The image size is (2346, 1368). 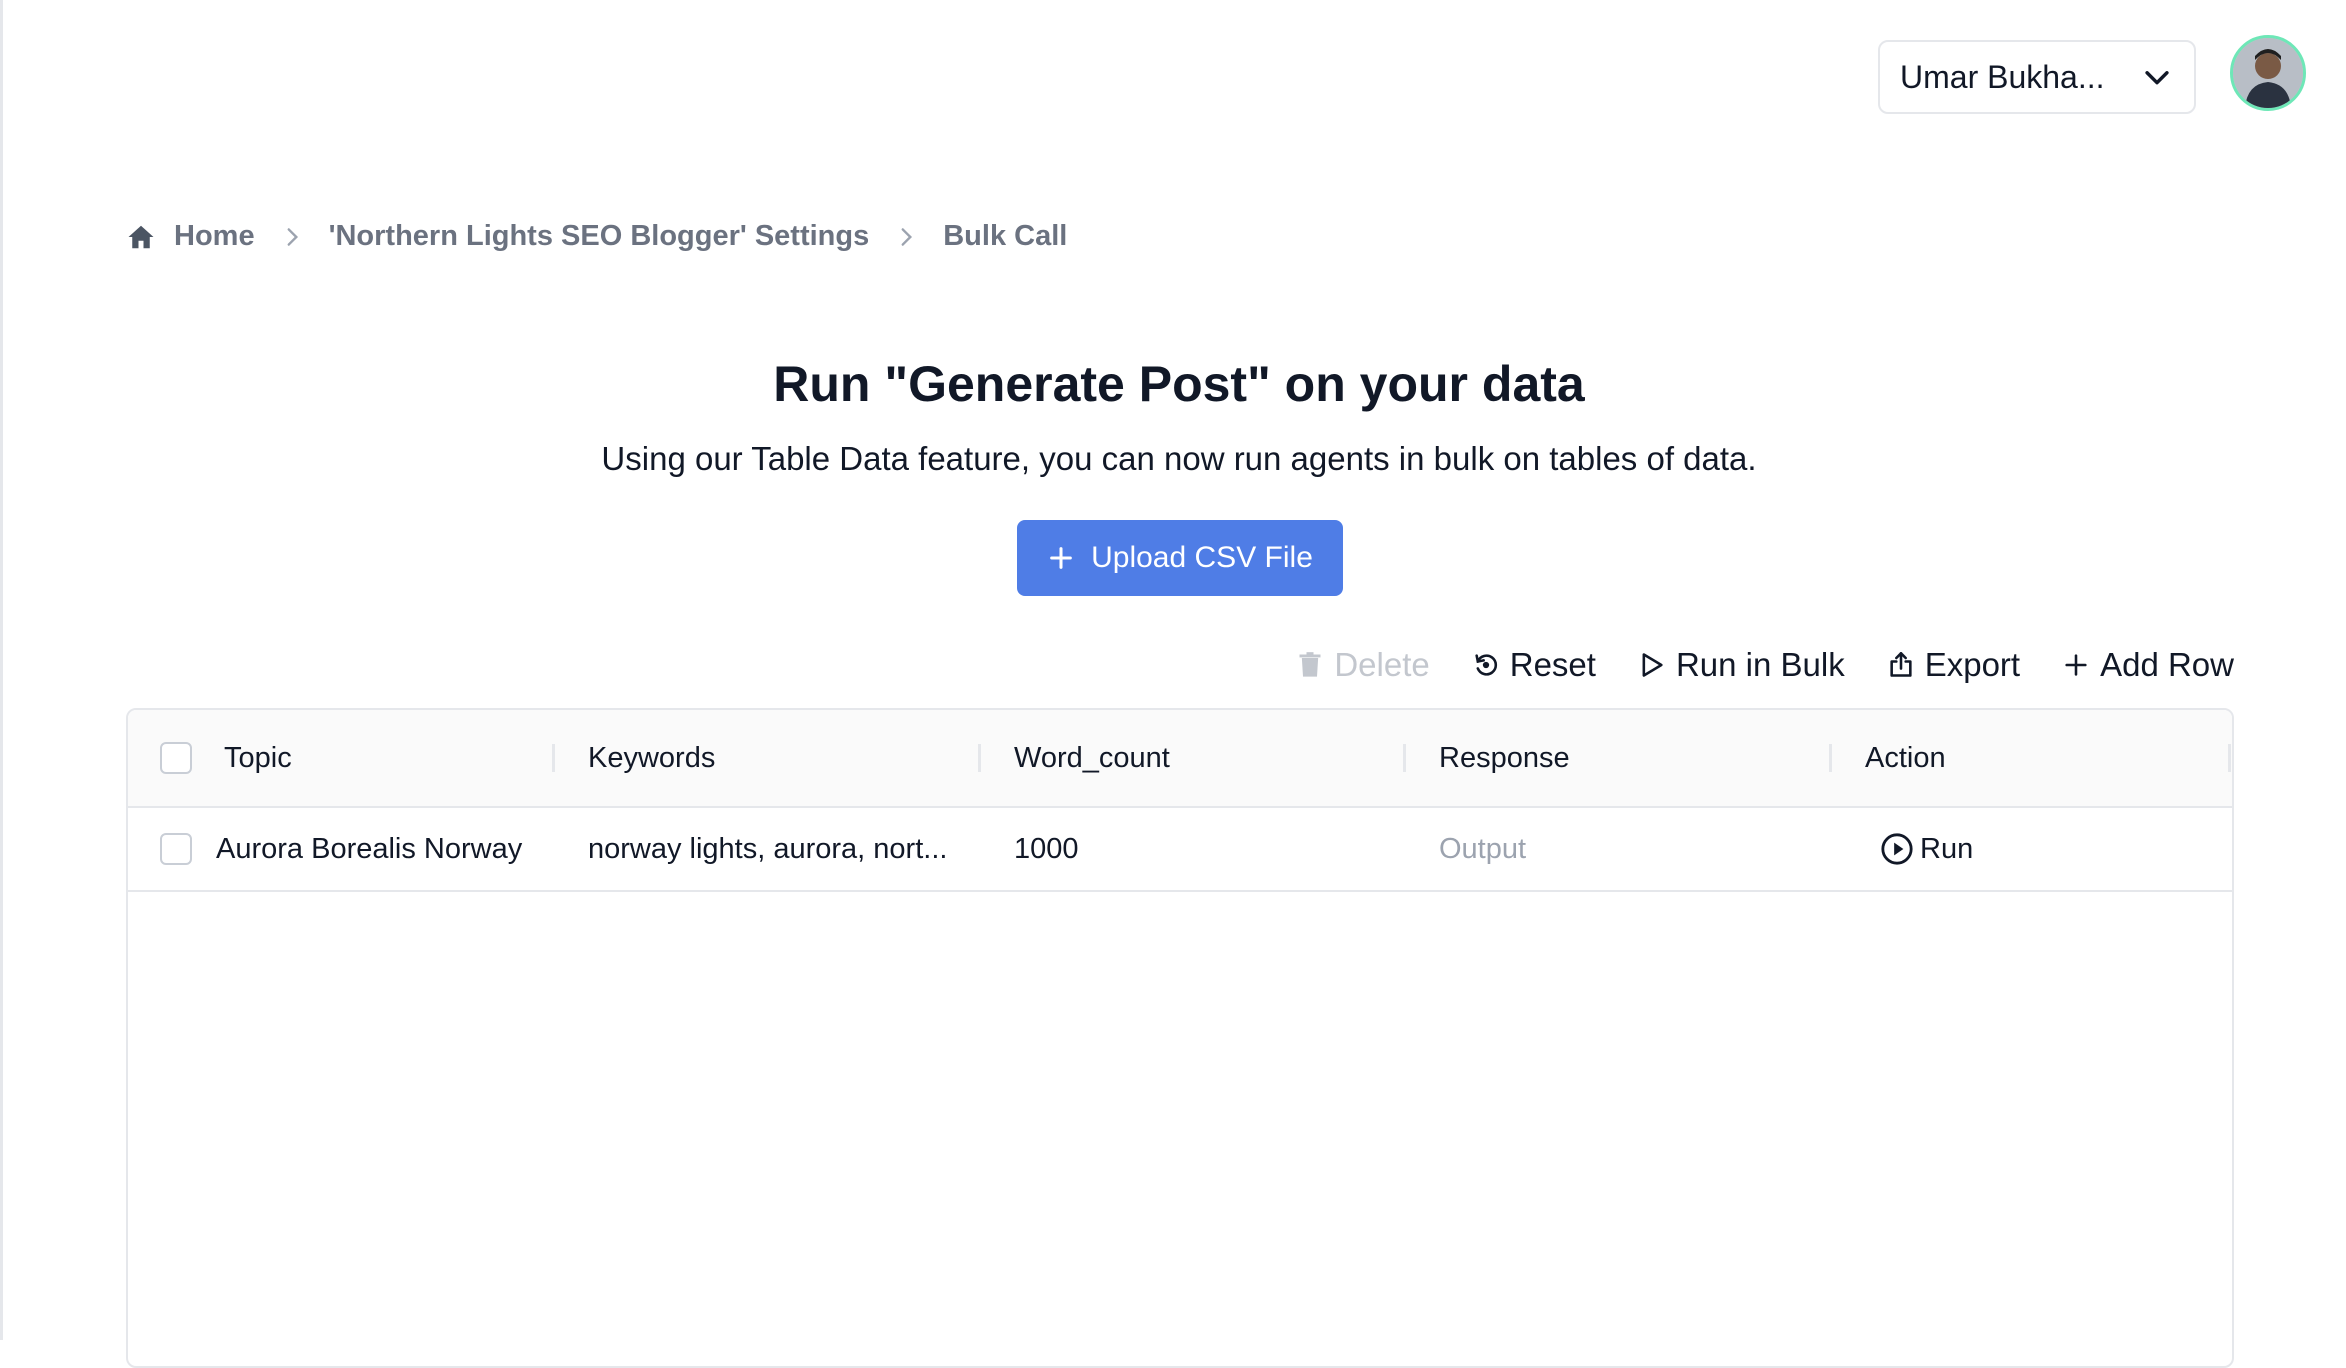 What do you see at coordinates (1483, 848) in the screenshot?
I see `cell-response: Output` at bounding box center [1483, 848].